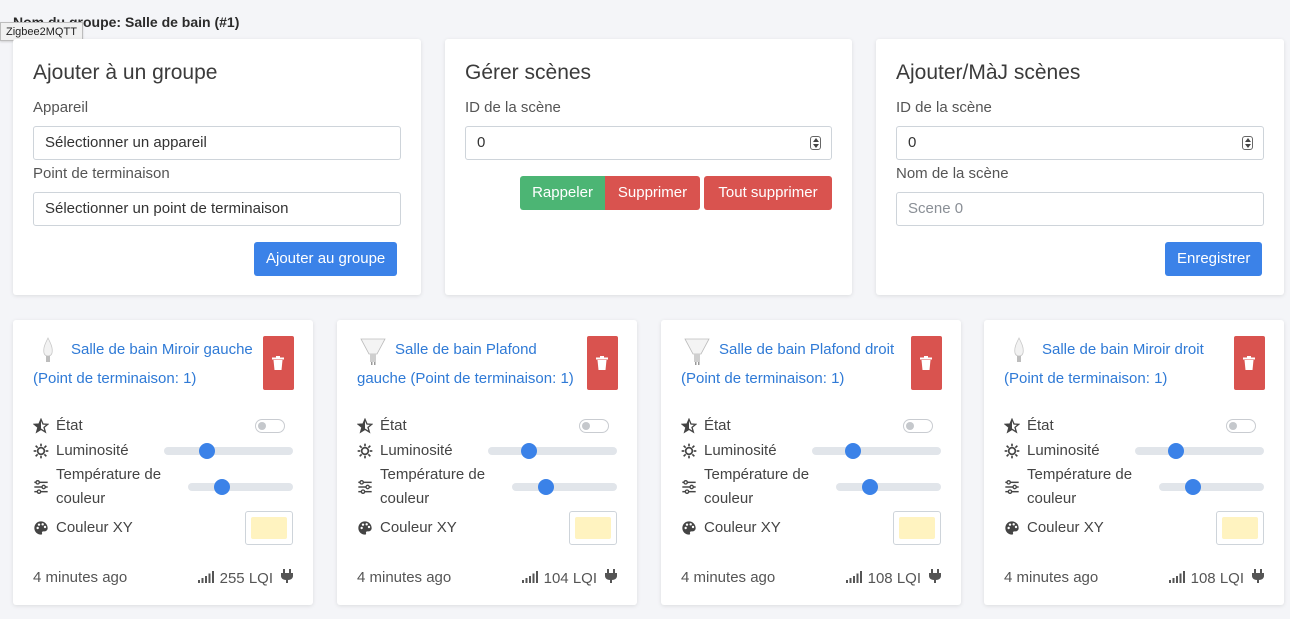  Describe the element at coordinates (952, 173) in the screenshot. I see `scene-name-label: Nom de la scène` at that location.